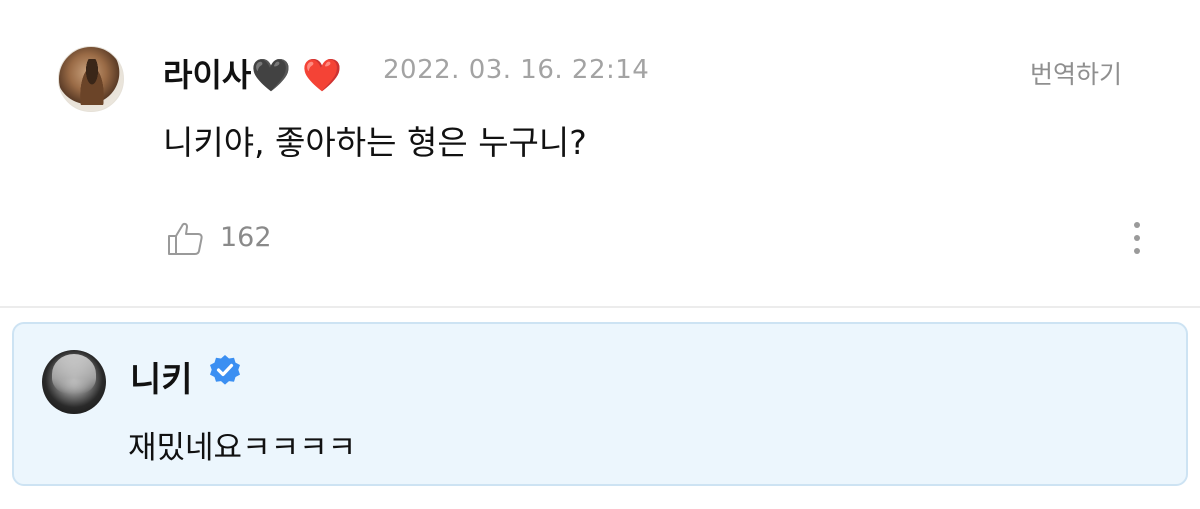  I want to click on translate-button: 번역하기, so click(1076, 73).